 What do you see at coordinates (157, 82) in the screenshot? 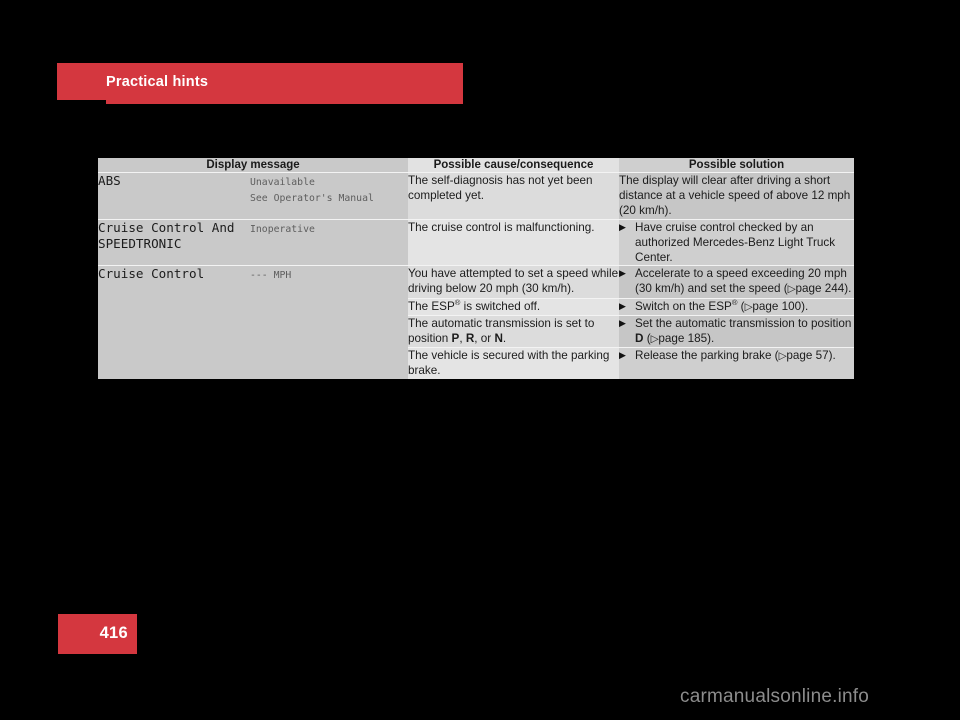
I see `chapter-title: Practical hints` at bounding box center [157, 82].